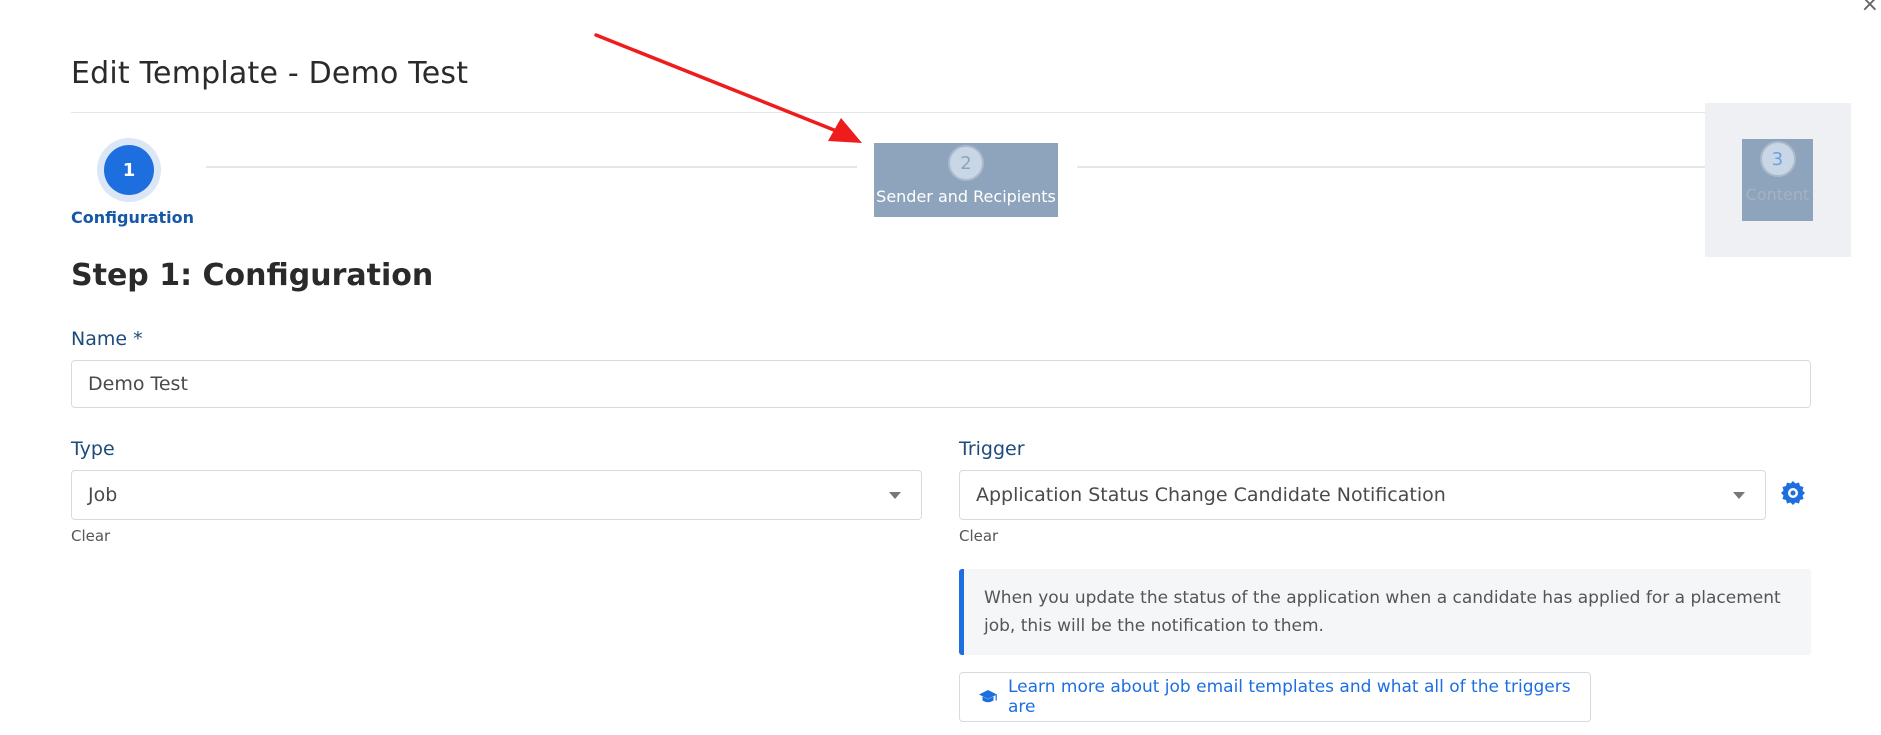  Describe the element at coordinates (1777, 180) in the screenshot. I see `step-content: 3 Content` at that location.